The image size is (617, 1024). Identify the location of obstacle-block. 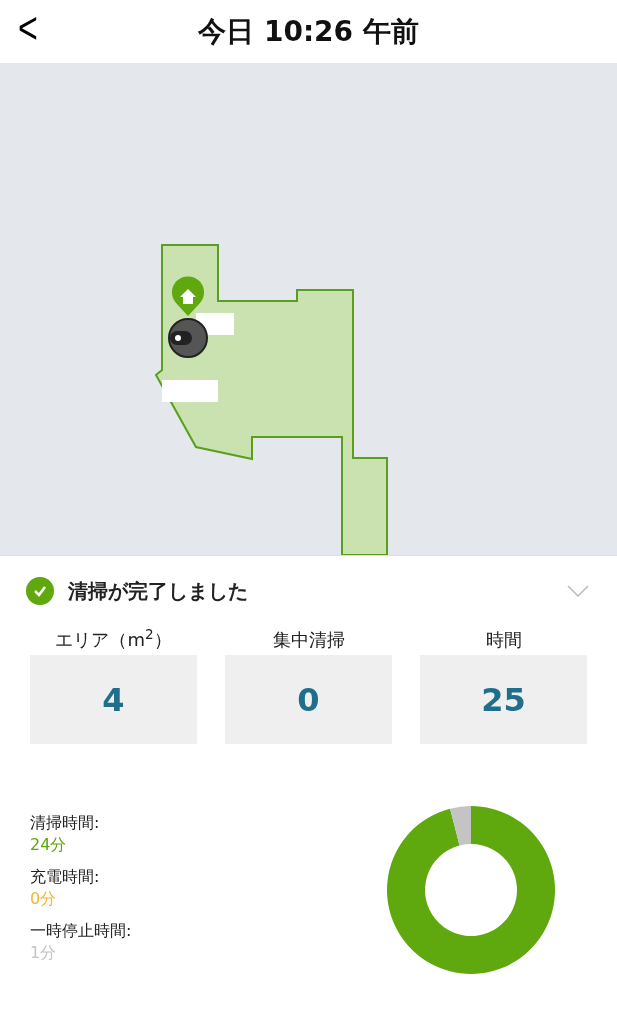
(190, 391).